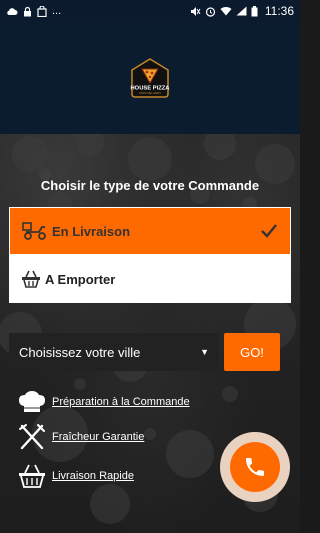 This screenshot has width=320, height=533. What do you see at coordinates (80, 279) in the screenshot?
I see `option-takeaway-label: A Emporter` at bounding box center [80, 279].